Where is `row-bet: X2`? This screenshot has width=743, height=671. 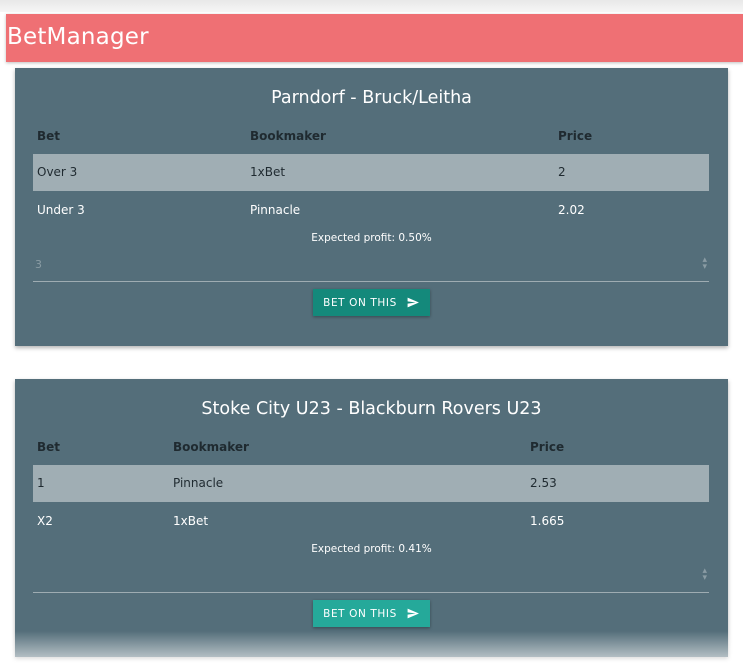
row-bet: X2 is located at coordinates (45, 521).